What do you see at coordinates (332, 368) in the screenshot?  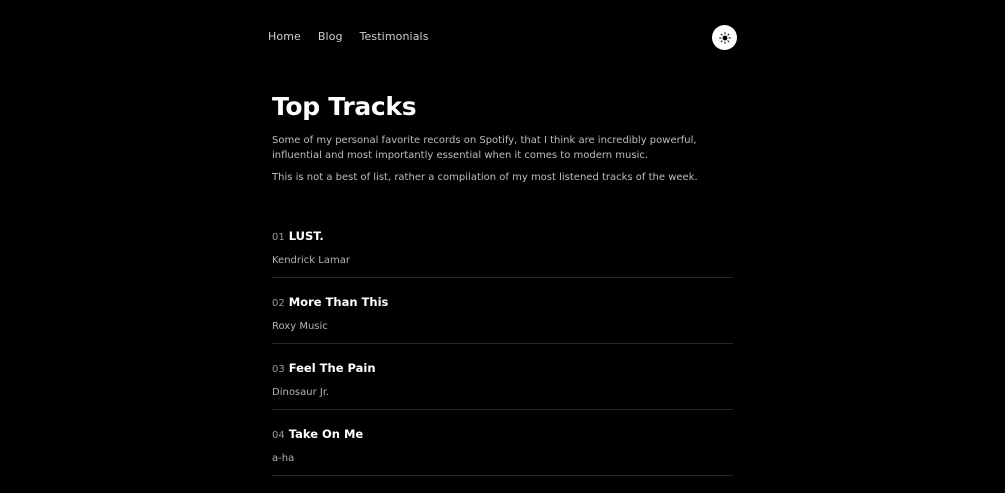 I see `track-name: Feel The Pain` at bounding box center [332, 368].